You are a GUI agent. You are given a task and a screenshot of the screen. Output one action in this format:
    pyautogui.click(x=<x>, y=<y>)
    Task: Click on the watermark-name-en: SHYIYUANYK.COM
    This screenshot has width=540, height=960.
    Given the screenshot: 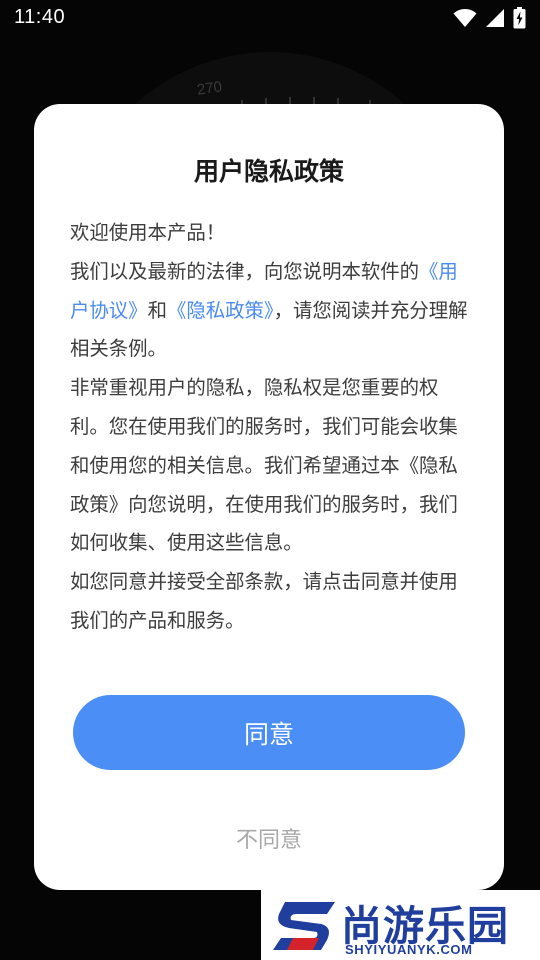 What is the action you would take?
    pyautogui.click(x=409, y=949)
    